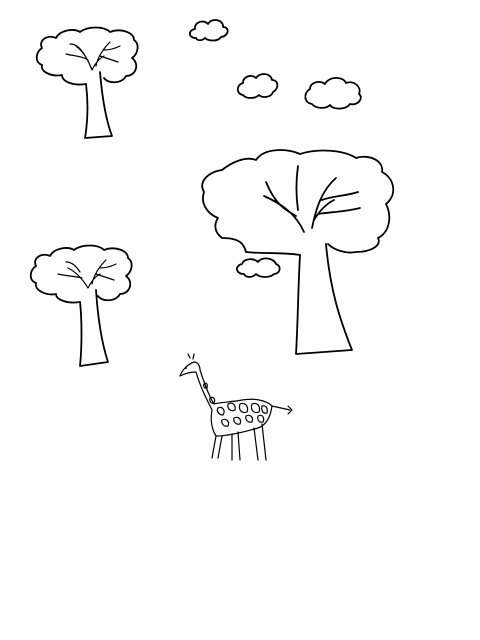  What do you see at coordinates (236, 407) in the screenshot?
I see `giraffe` at bounding box center [236, 407].